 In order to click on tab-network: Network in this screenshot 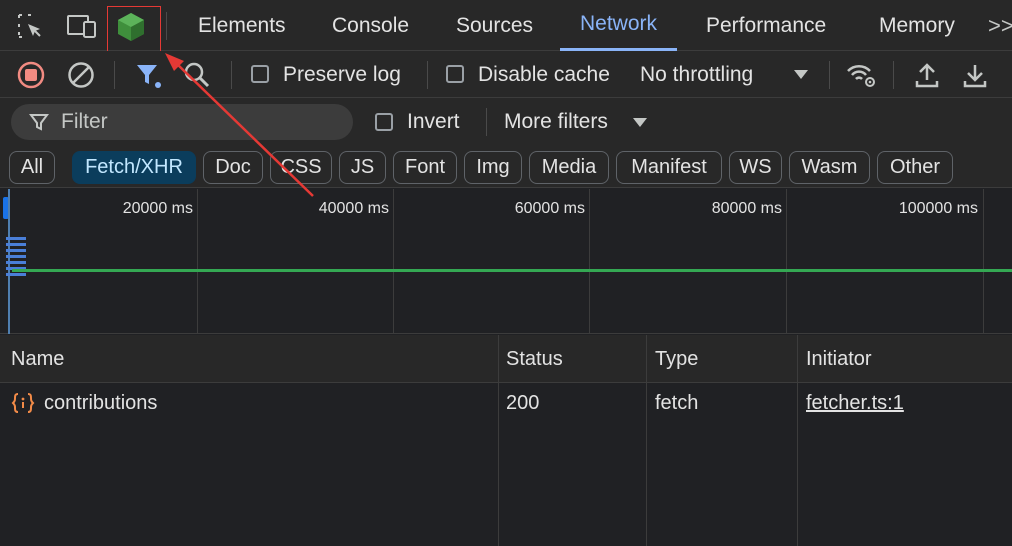, I will do `click(619, 25)`.